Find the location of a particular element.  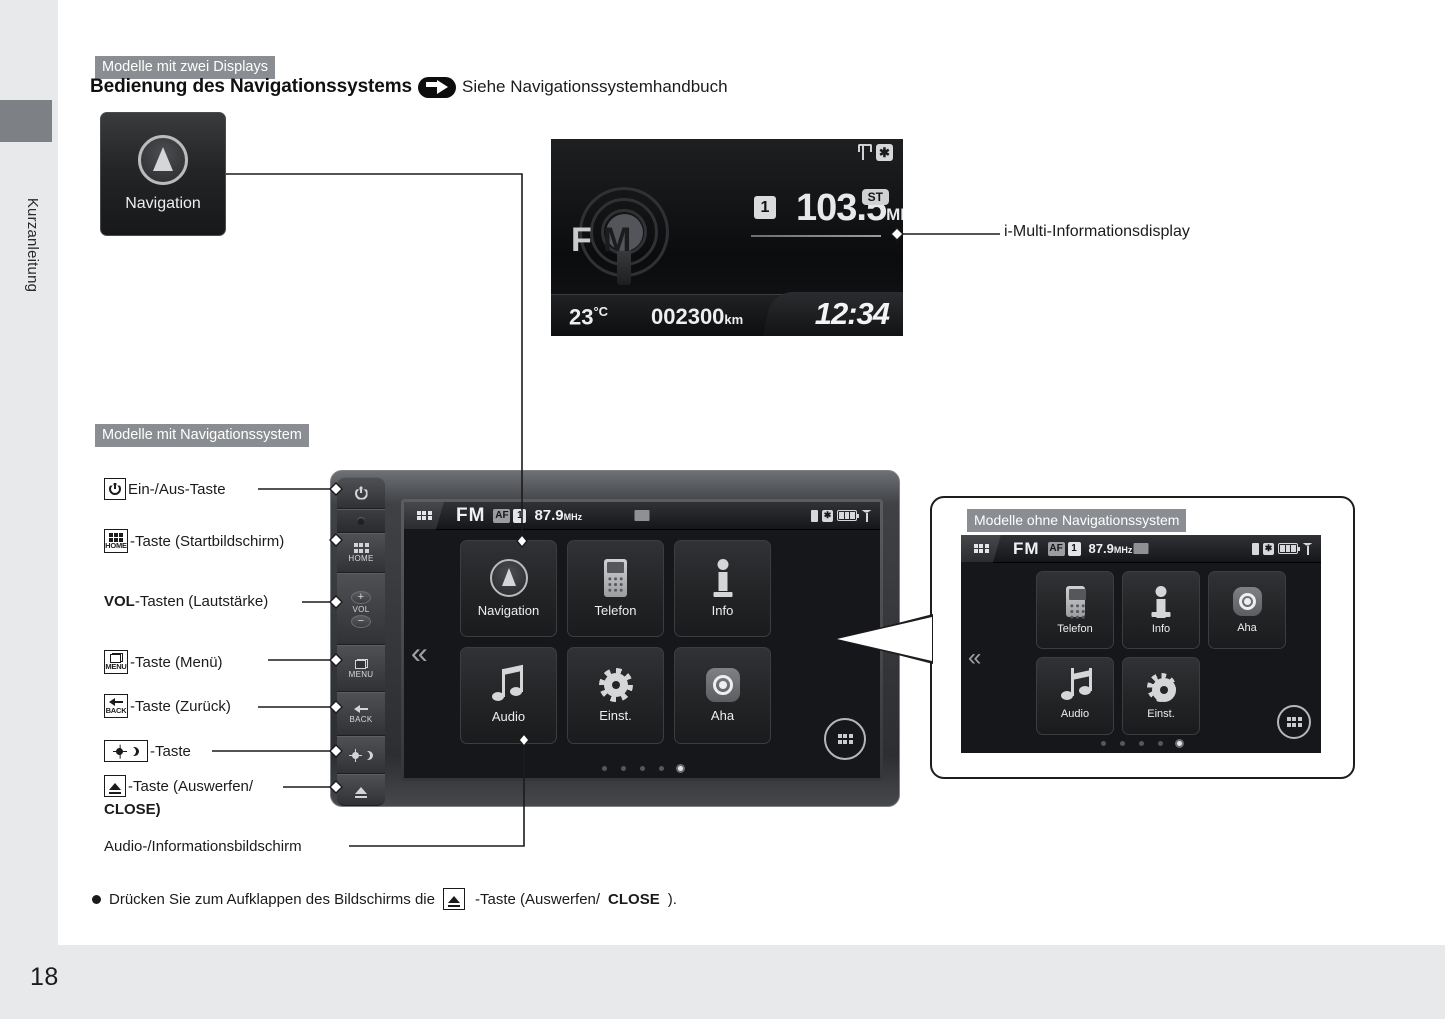

badge-without-navigation: Modelle ohne Navigationssystem is located at coordinates (1077, 520).